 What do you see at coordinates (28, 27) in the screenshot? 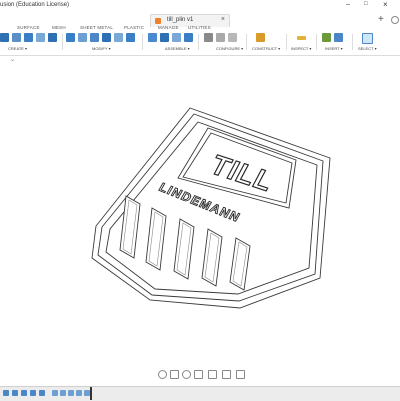
I see `tab-surface: SURFACE` at bounding box center [28, 27].